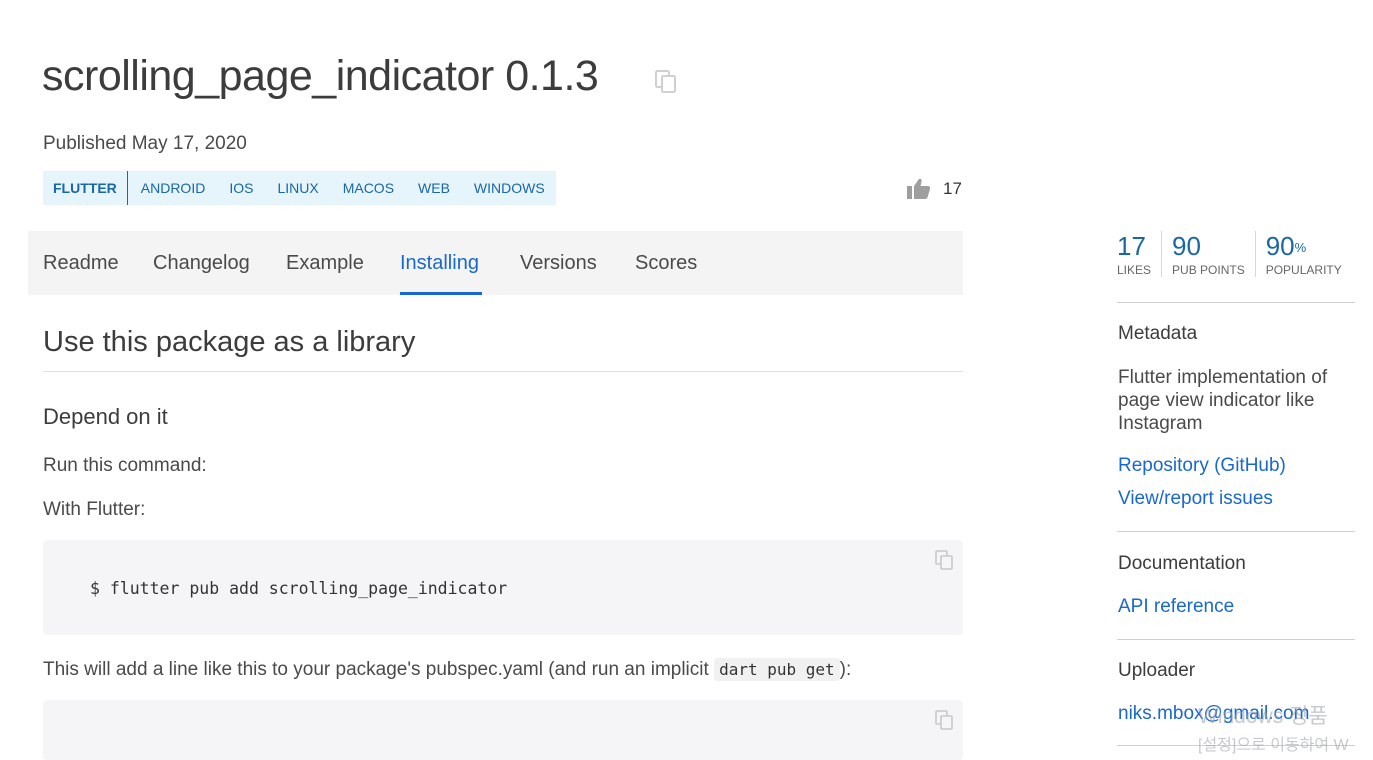 This screenshot has width=1373, height=760. What do you see at coordinates (1131, 246) in the screenshot?
I see `stat-value: 17` at bounding box center [1131, 246].